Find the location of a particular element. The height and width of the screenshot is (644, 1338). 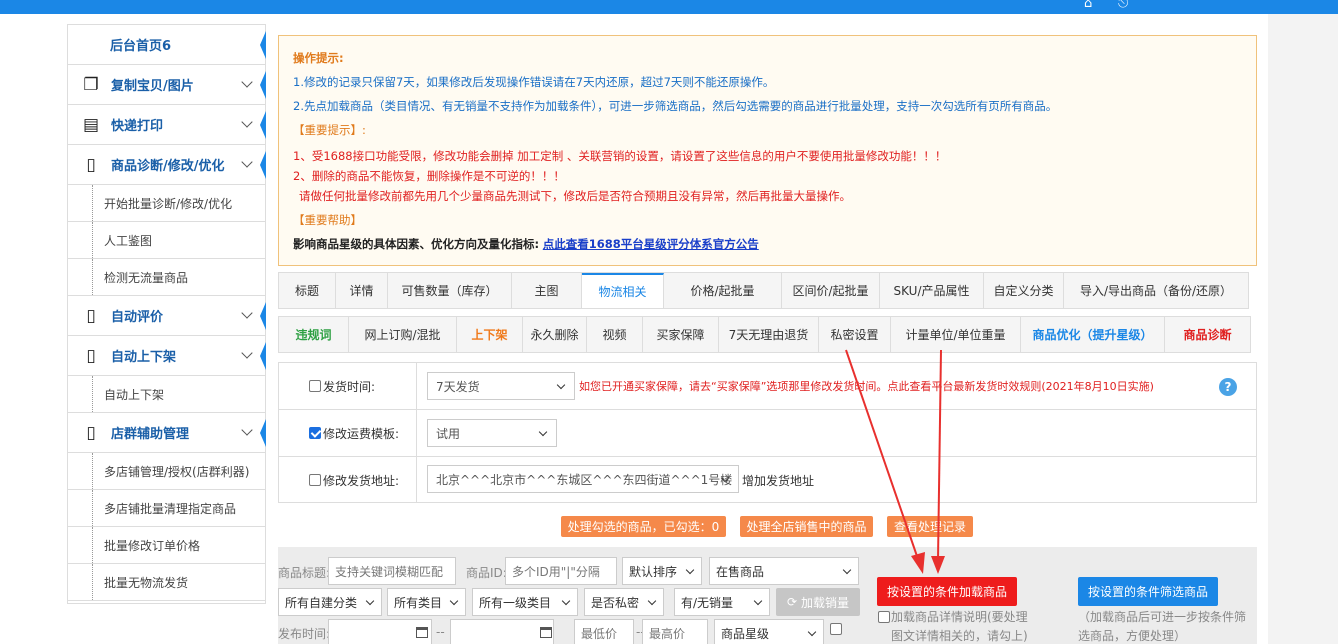

tab-private: 私密设置 is located at coordinates (855, 334).